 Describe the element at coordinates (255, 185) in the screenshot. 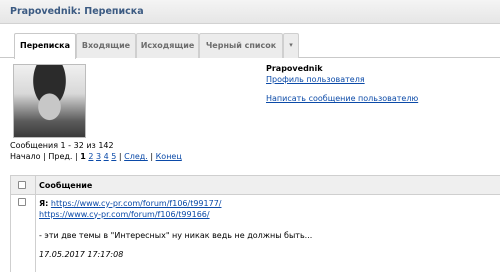

I see `table-header: Сообщение` at that location.